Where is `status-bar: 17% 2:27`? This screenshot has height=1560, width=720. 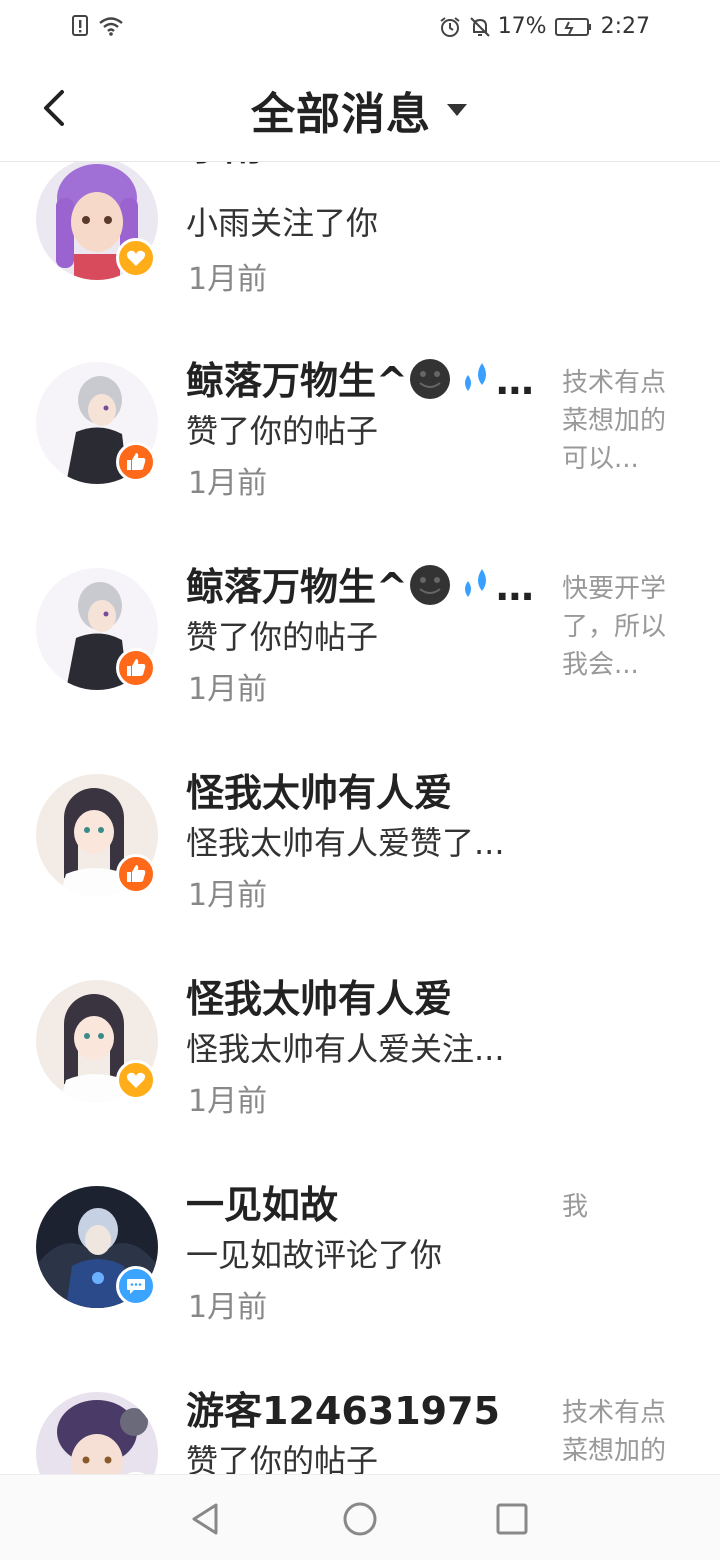
status-bar: 17% 2:27 is located at coordinates (360, 28).